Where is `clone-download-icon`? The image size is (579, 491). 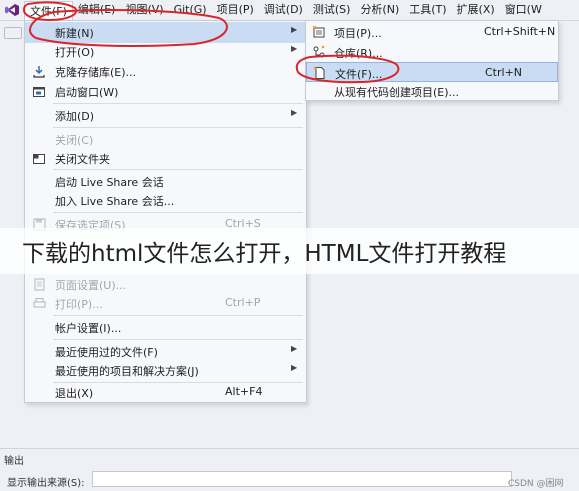
clone-download-icon is located at coordinates (39, 71).